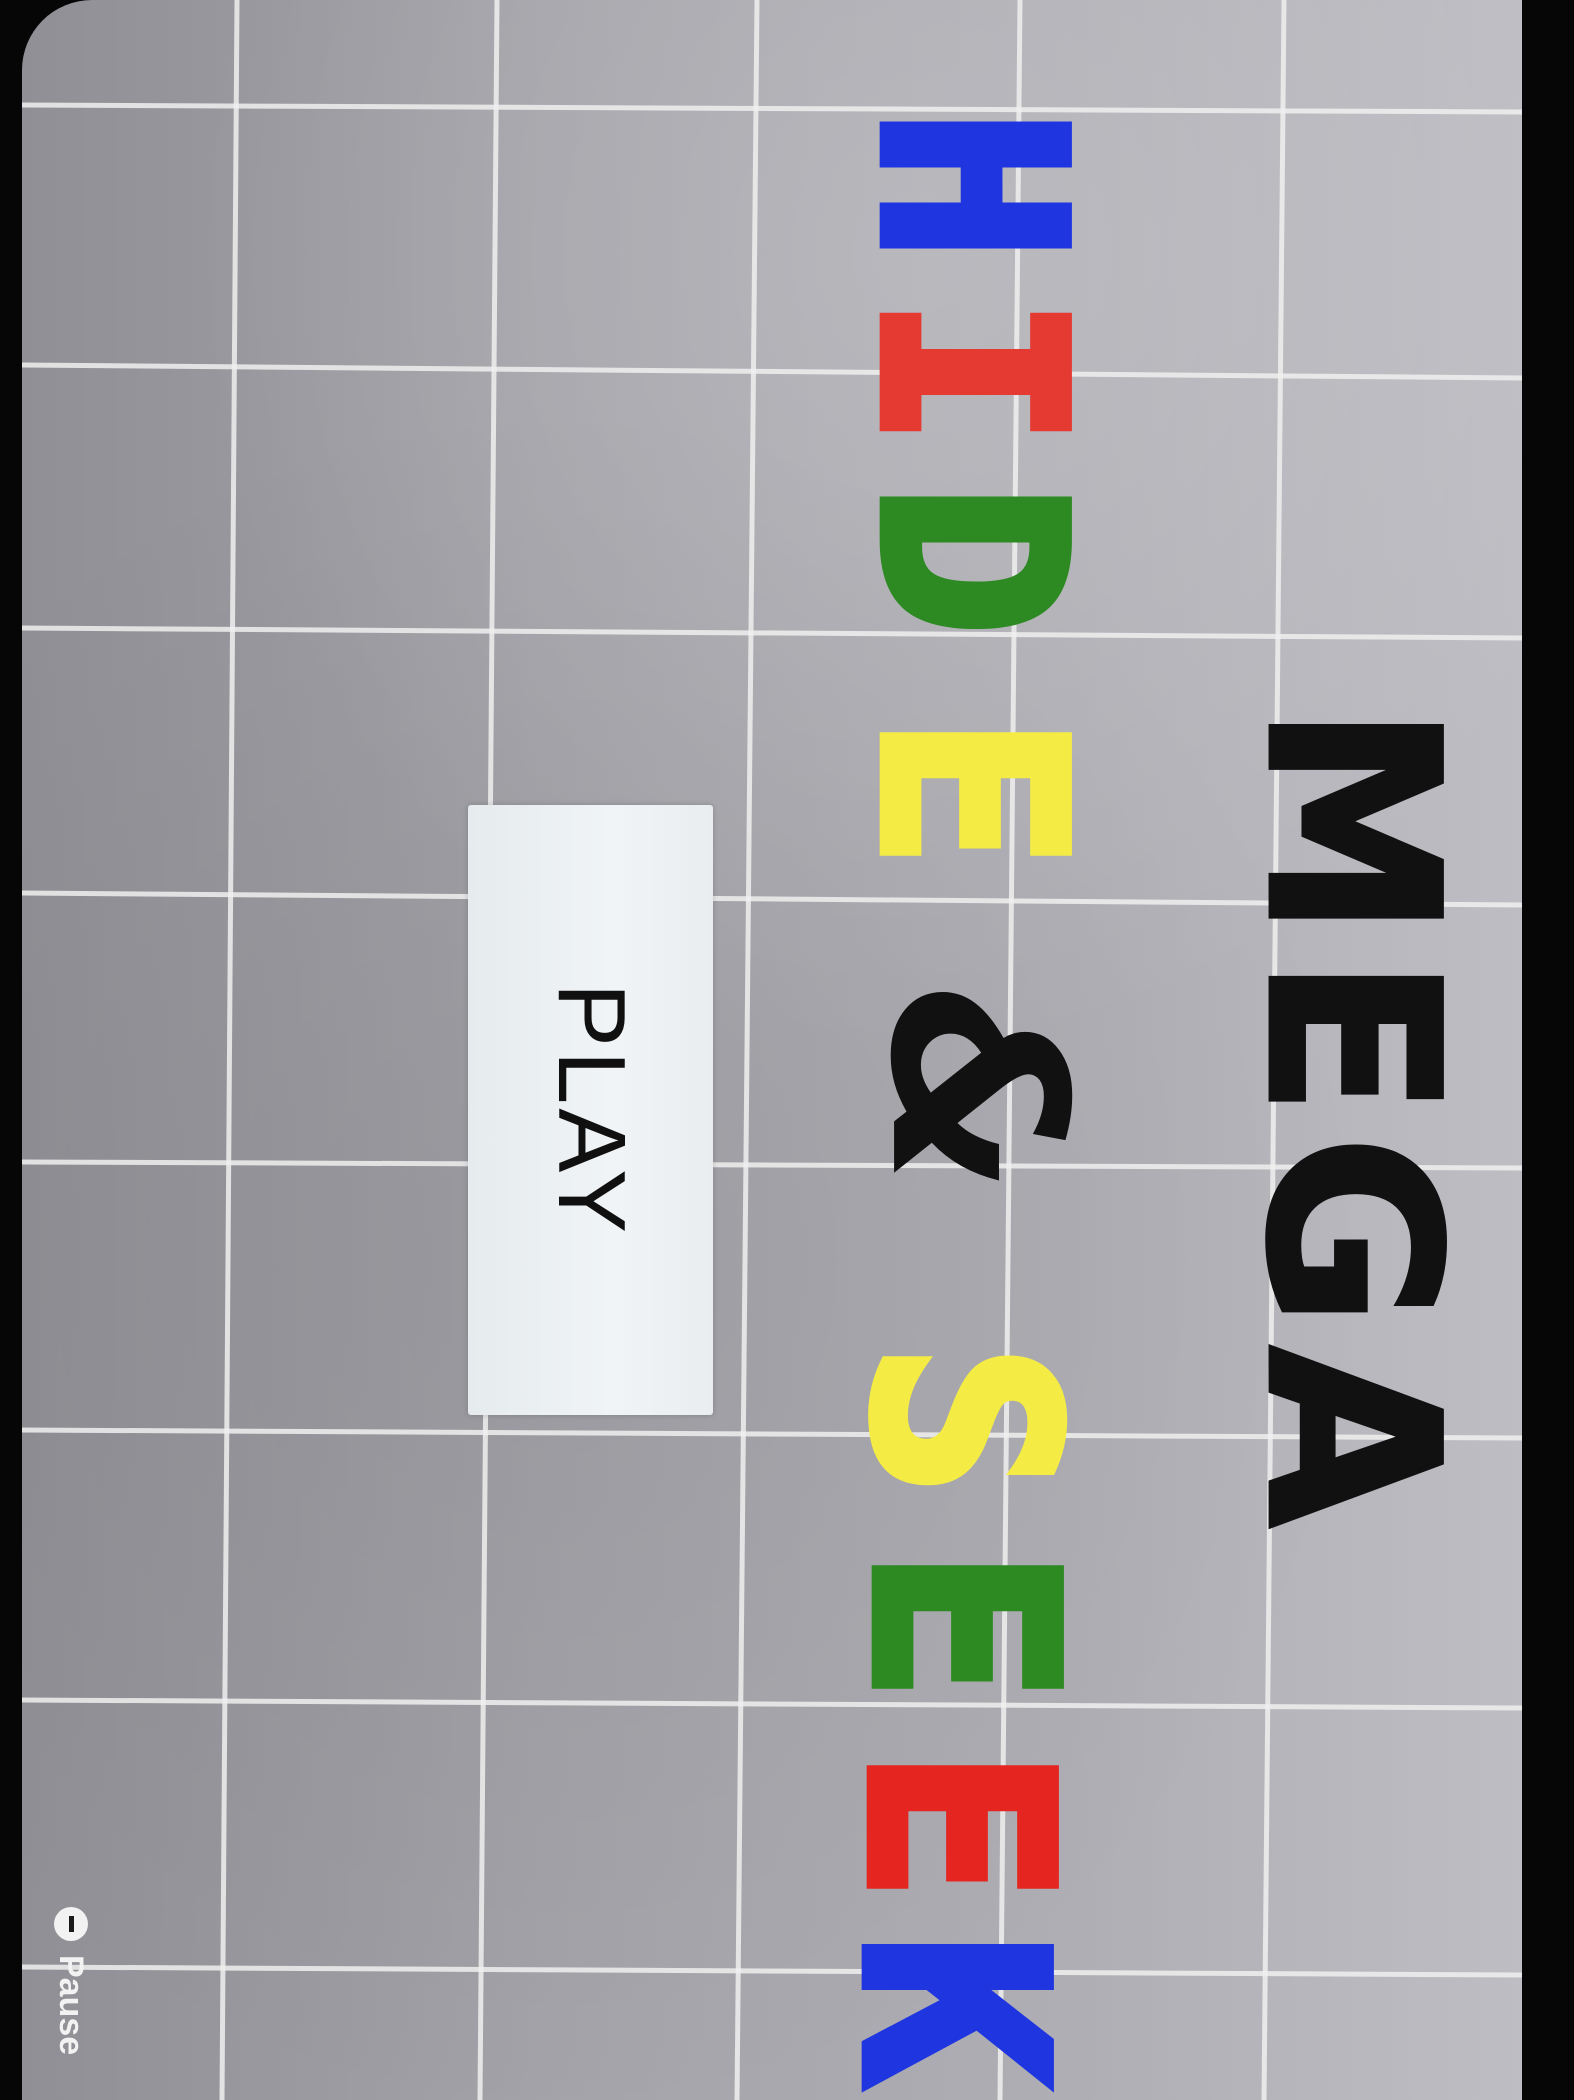 Image resolution: width=1574 pixels, height=2100 pixels. I want to click on title-mega: MEGA, so click(1351, 1124).